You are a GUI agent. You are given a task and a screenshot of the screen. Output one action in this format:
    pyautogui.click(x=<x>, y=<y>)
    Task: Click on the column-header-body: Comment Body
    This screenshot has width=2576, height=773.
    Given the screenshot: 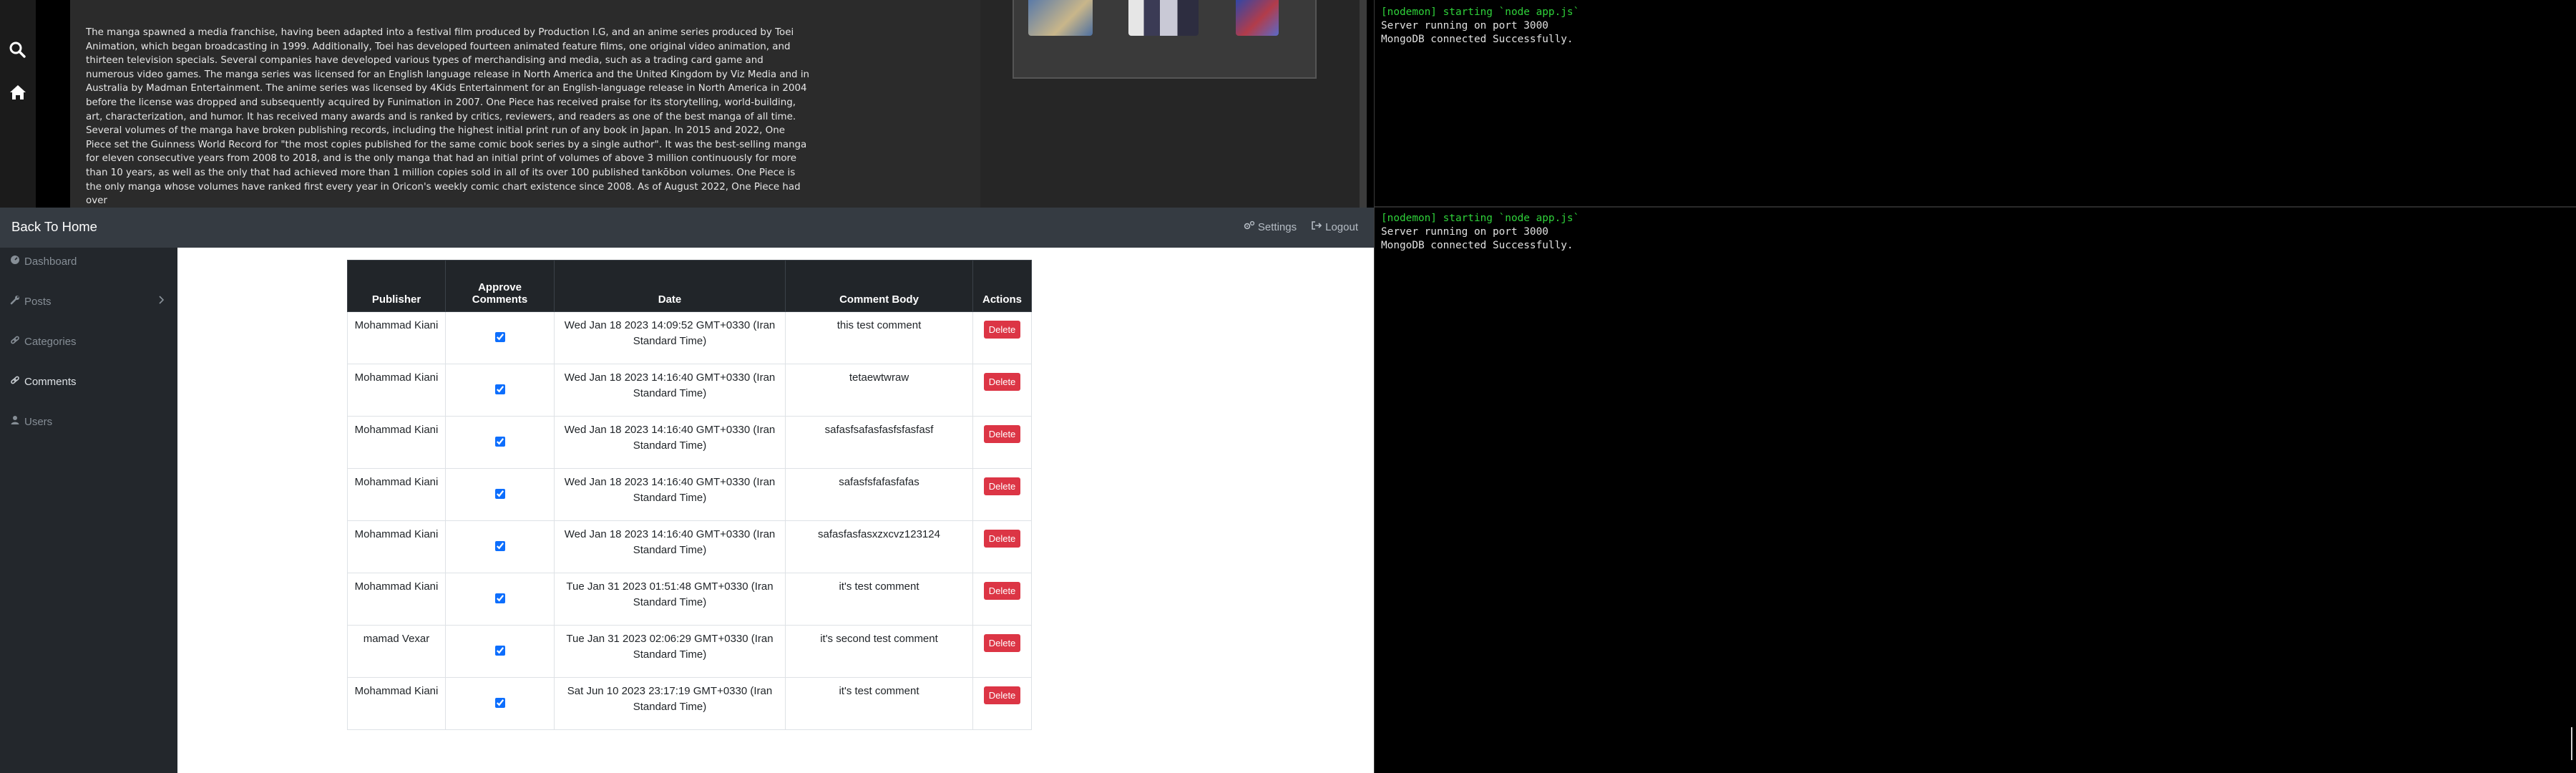 What is the action you would take?
    pyautogui.click(x=879, y=286)
    